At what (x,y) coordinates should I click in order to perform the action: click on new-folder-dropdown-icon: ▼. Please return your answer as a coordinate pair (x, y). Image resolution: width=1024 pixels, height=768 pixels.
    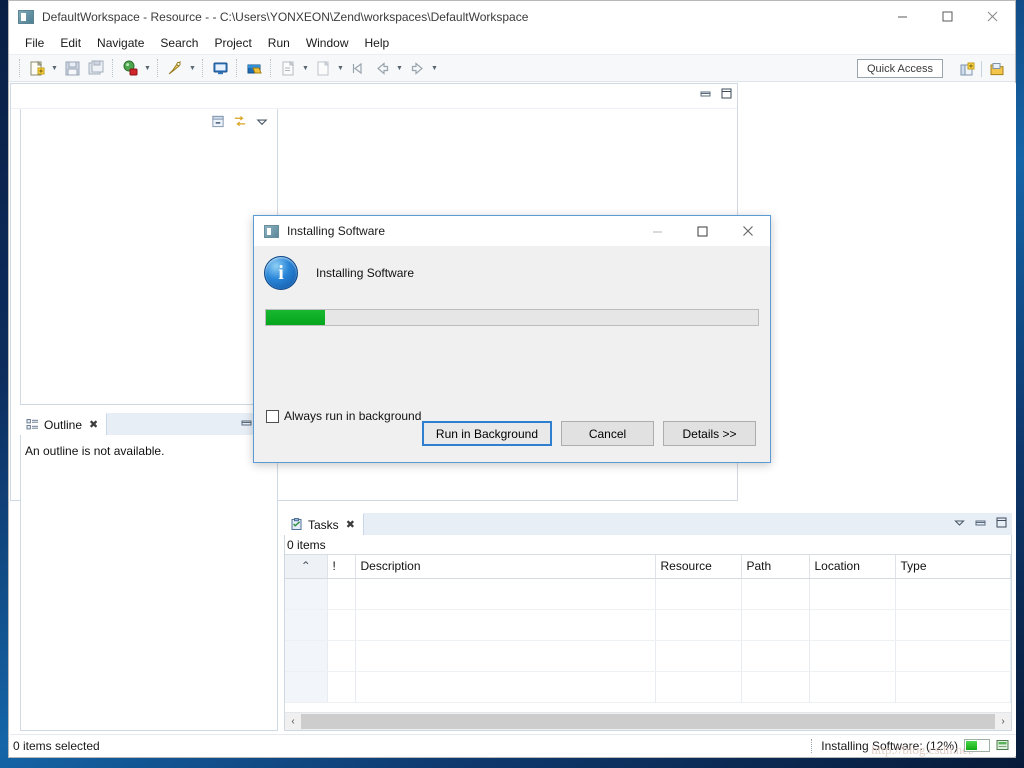
    Looking at the image, I should click on (340, 68).